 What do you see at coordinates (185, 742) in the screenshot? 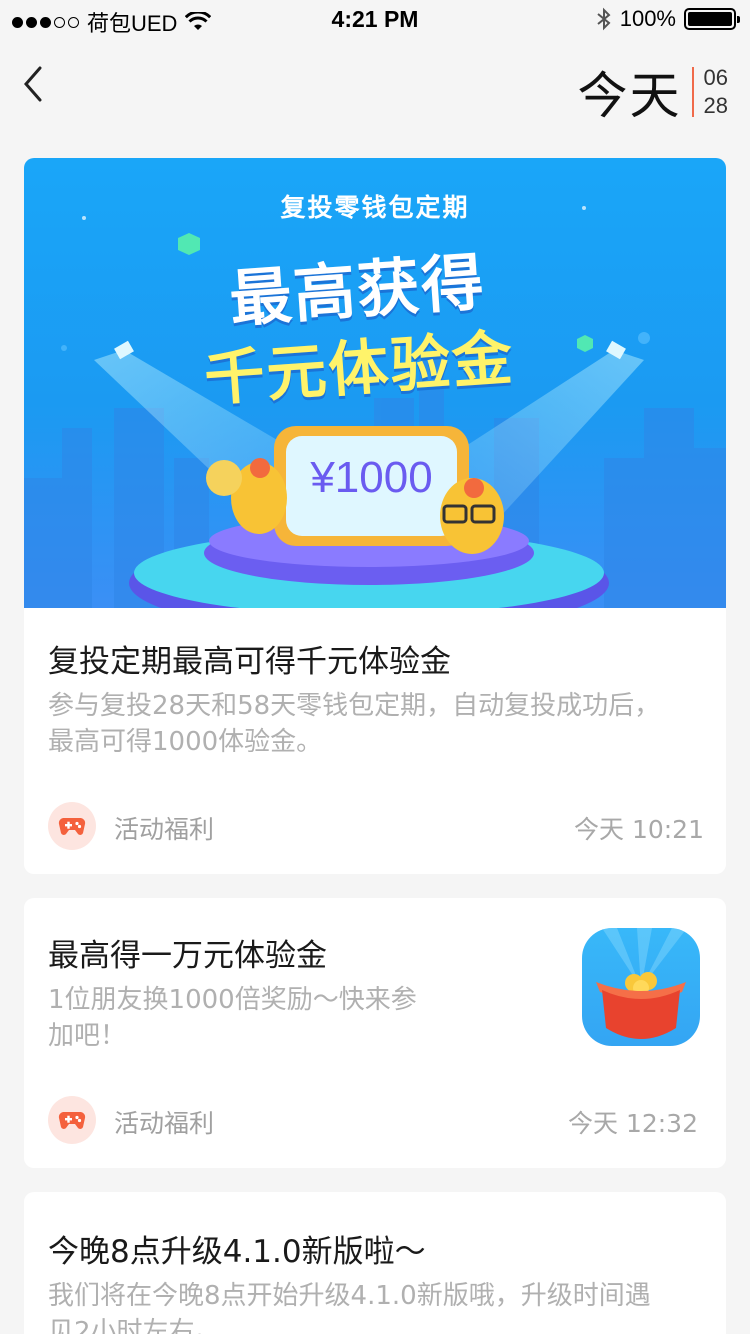
I see `card-desc-line2: 最高可得1000体验金。` at bounding box center [185, 742].